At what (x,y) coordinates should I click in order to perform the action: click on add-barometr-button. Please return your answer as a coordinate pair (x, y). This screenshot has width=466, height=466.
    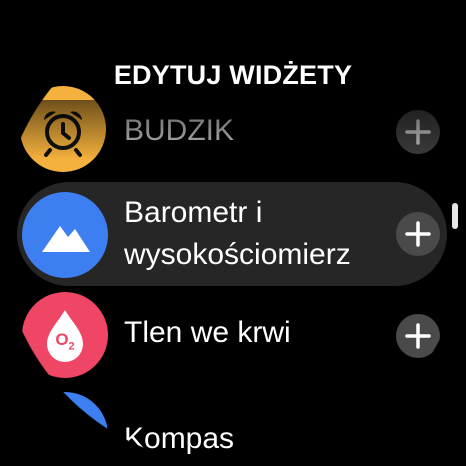
    Looking at the image, I should click on (418, 234).